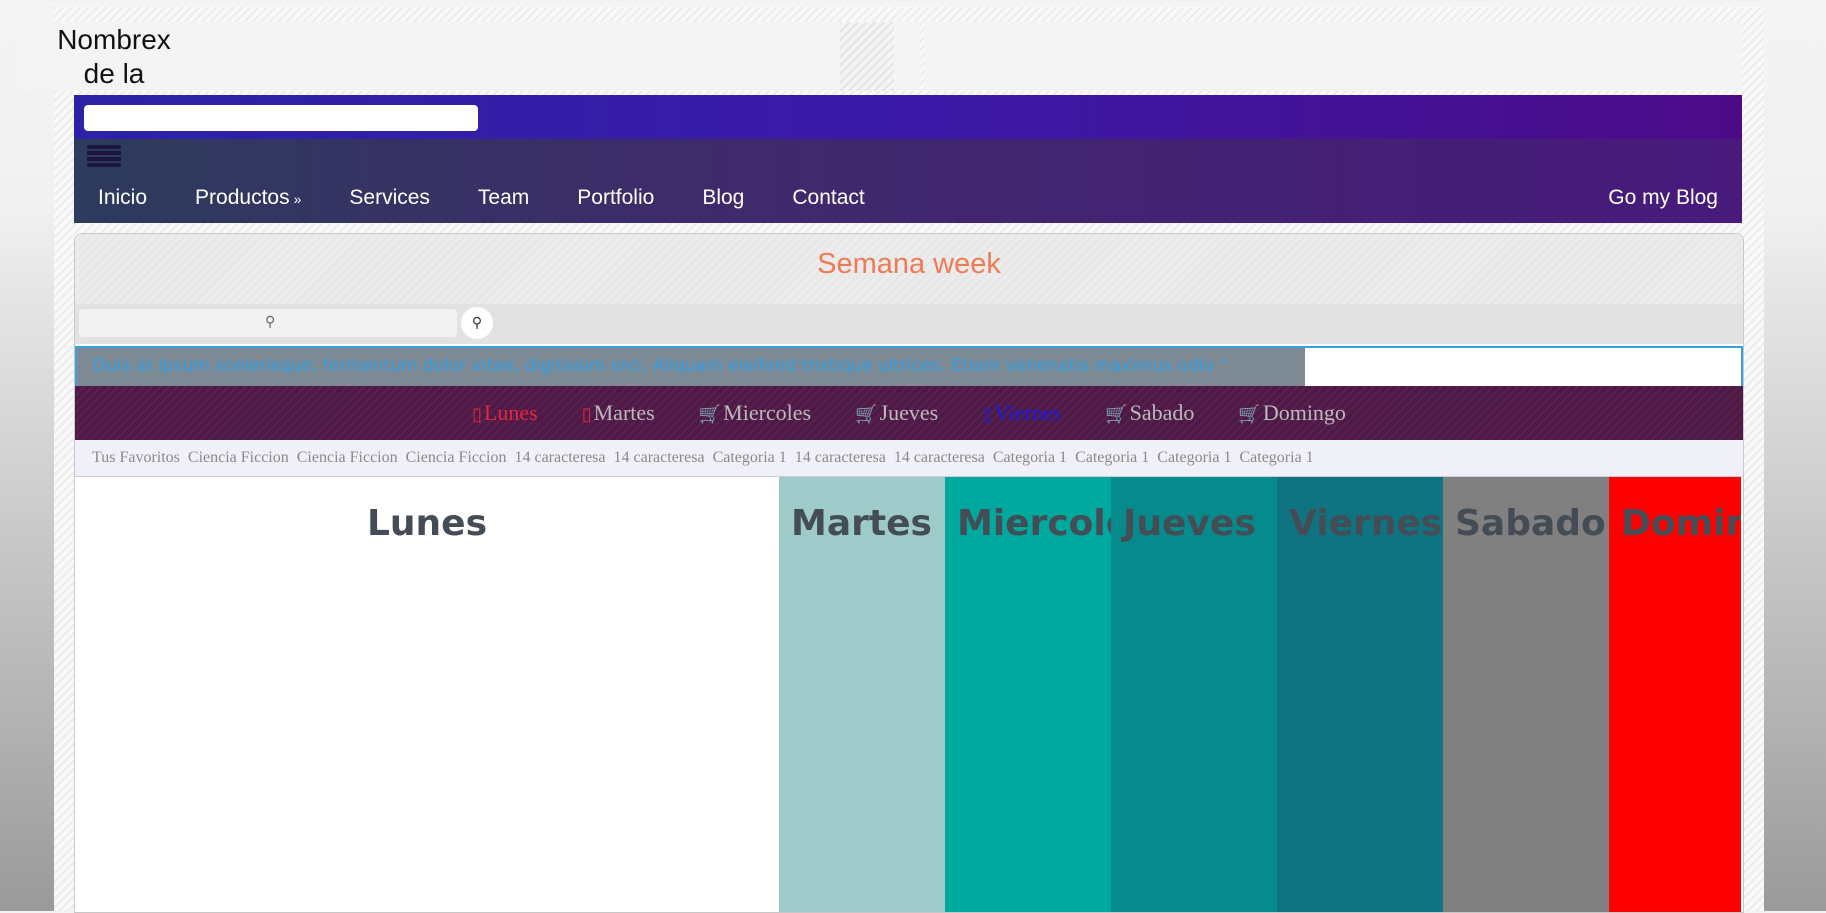 Image resolution: width=1826 pixels, height=913 pixels. What do you see at coordinates (242, 197) in the screenshot?
I see `nav-item-label: Productos` at bounding box center [242, 197].